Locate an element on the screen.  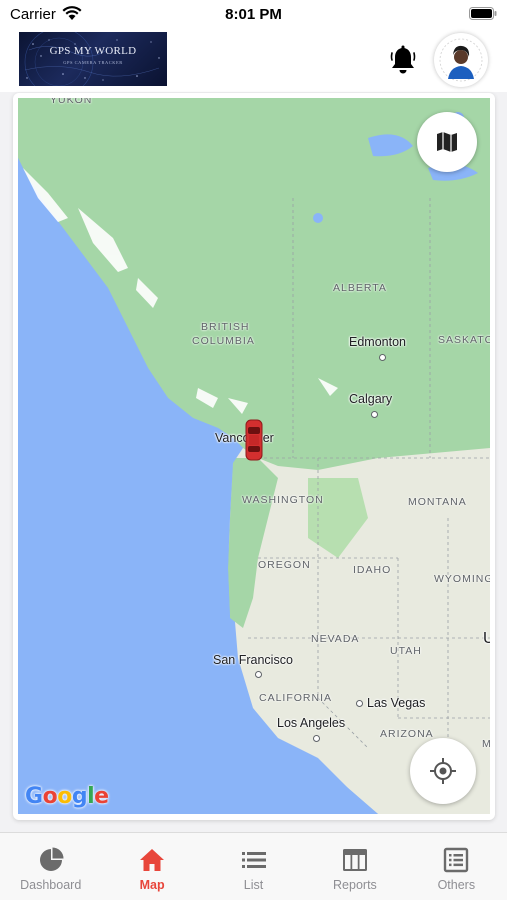
tab-dashboard: Dashboard is located at coordinates (50, 866).